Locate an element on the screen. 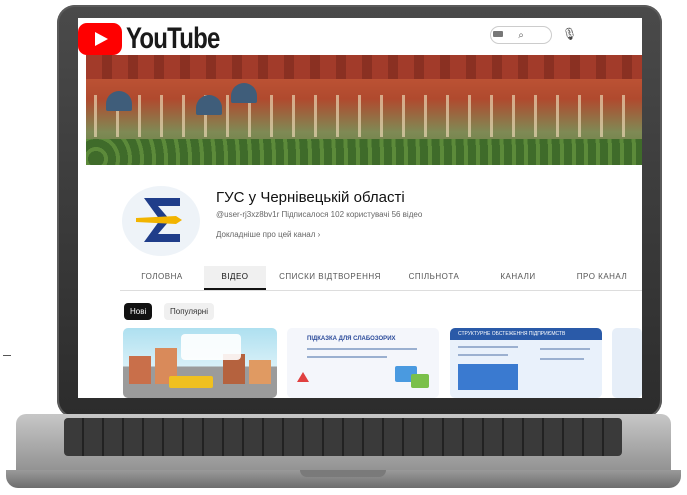 The width and height of the screenshot is (687, 495). channel-about-link: Докладніше про цей канал › is located at coordinates (268, 234).